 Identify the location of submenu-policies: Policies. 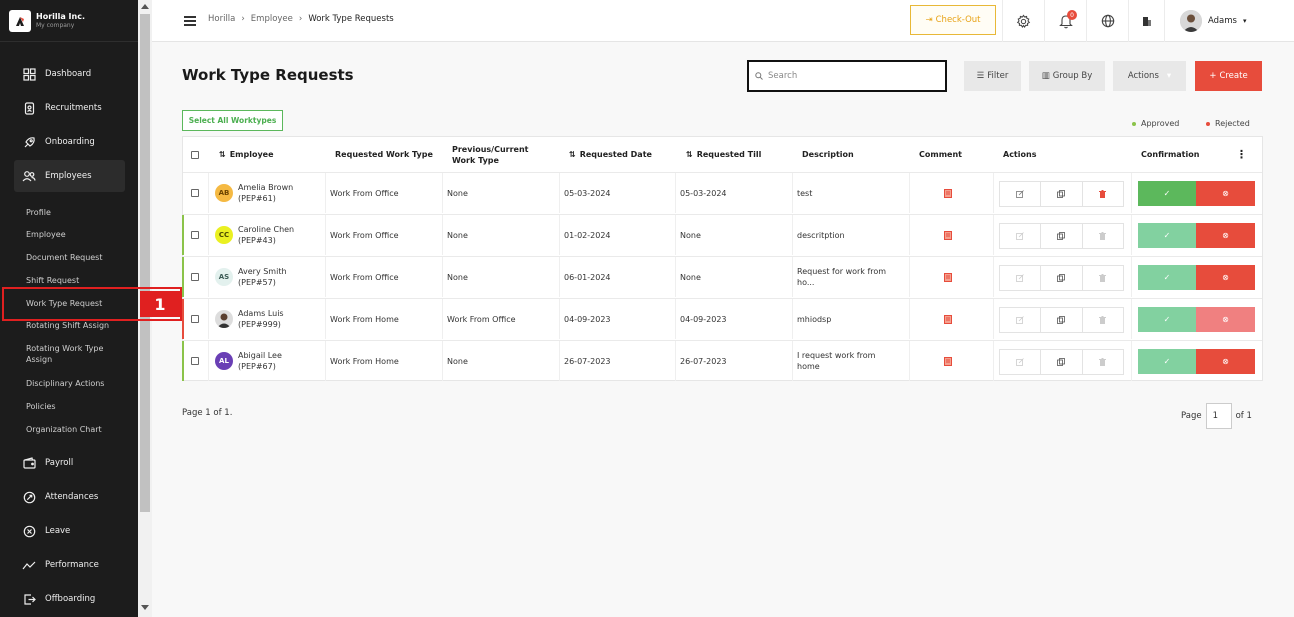
(76, 406).